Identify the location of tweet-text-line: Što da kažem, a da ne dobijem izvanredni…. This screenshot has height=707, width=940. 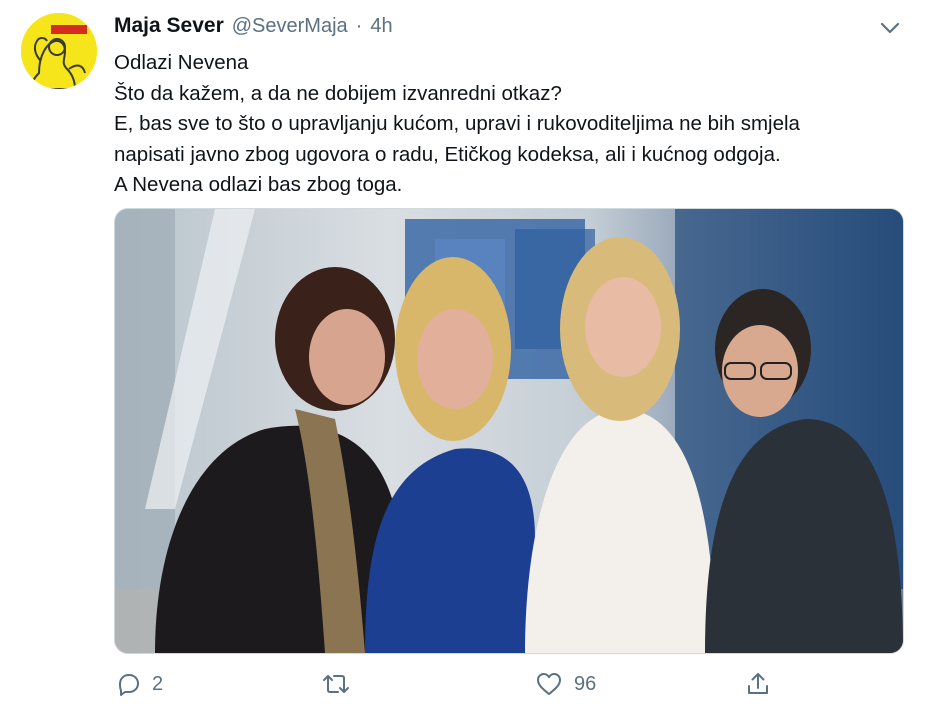
(338, 93).